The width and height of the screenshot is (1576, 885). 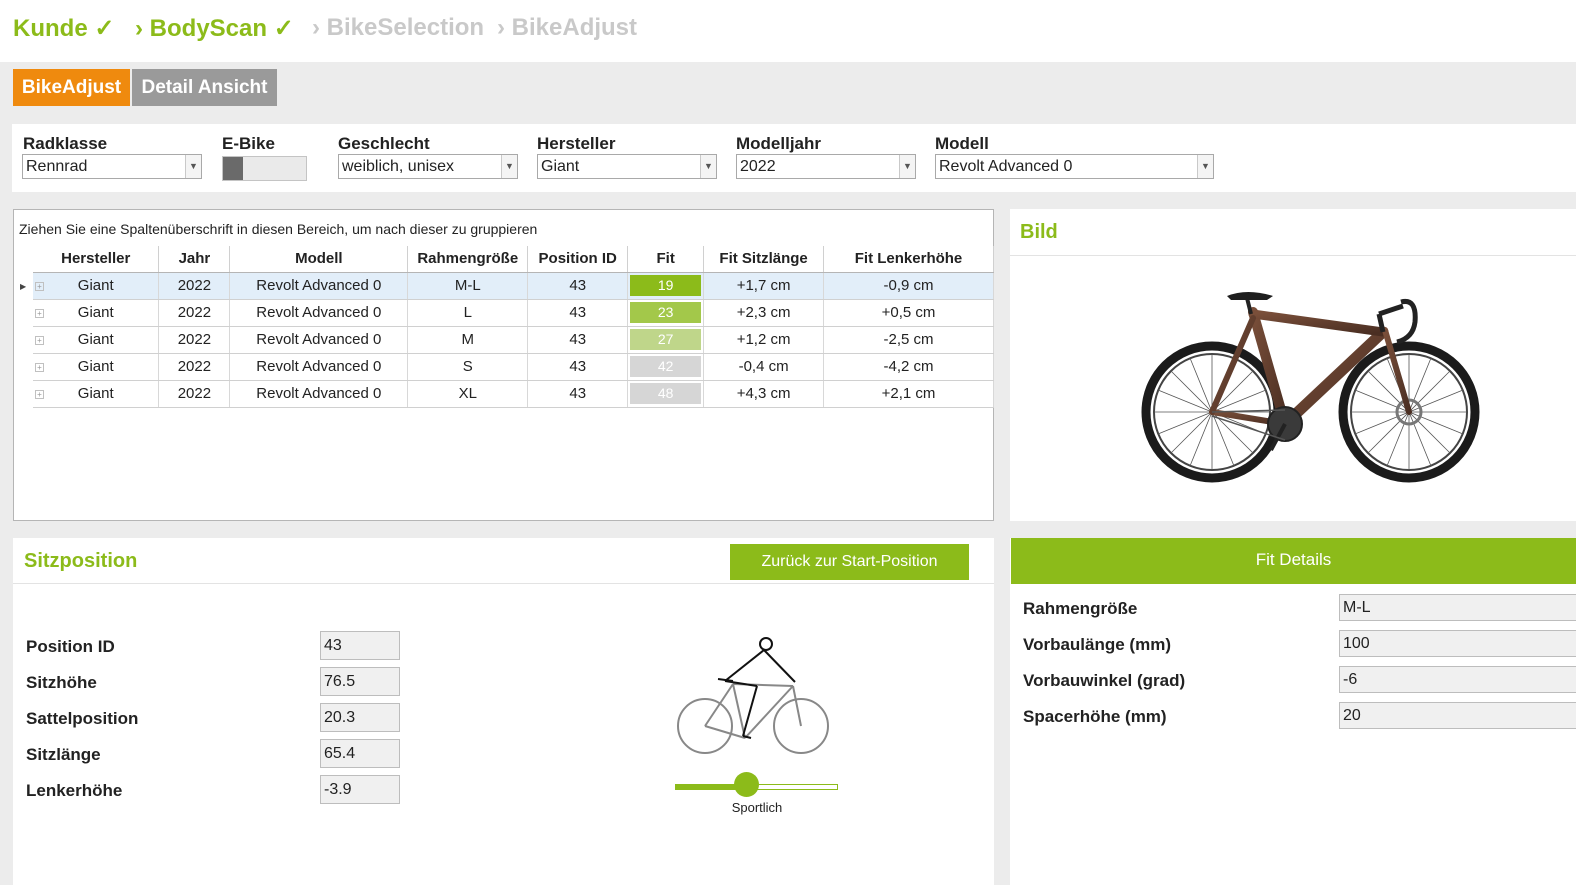 What do you see at coordinates (468, 340) in the screenshot?
I see `rahmengroesse-cell: M` at bounding box center [468, 340].